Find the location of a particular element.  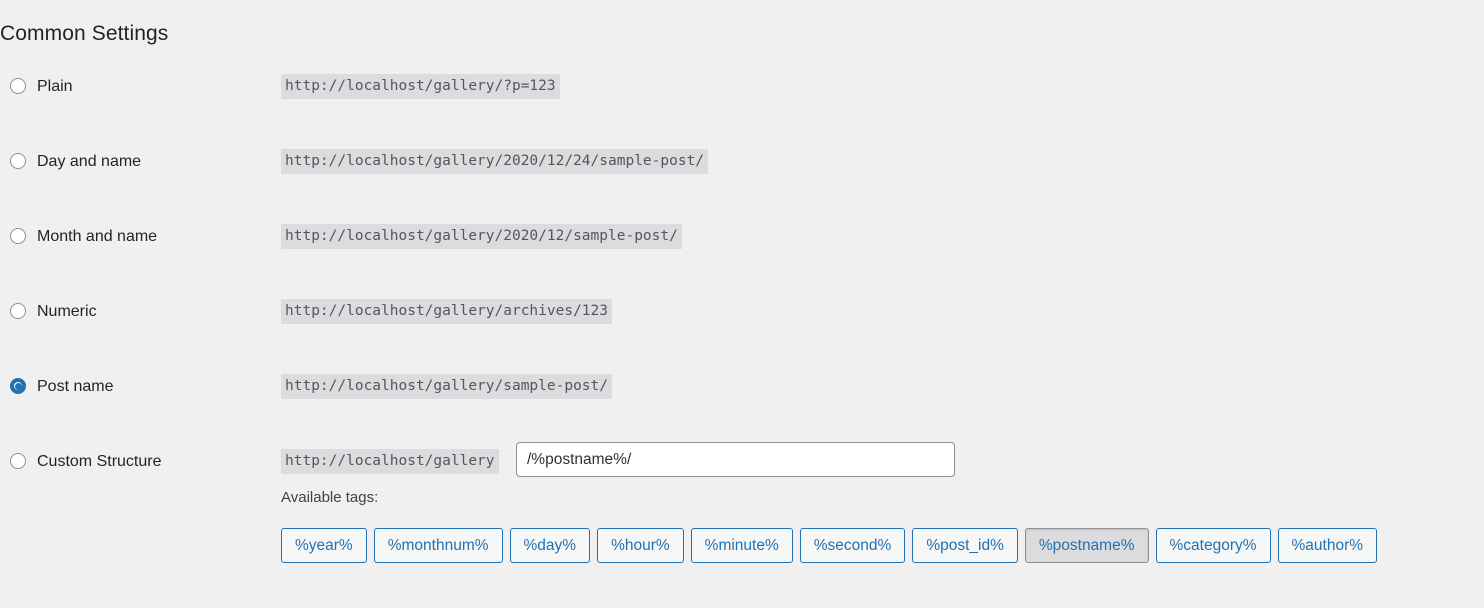

tag-button-second: %second% is located at coordinates (852, 545).